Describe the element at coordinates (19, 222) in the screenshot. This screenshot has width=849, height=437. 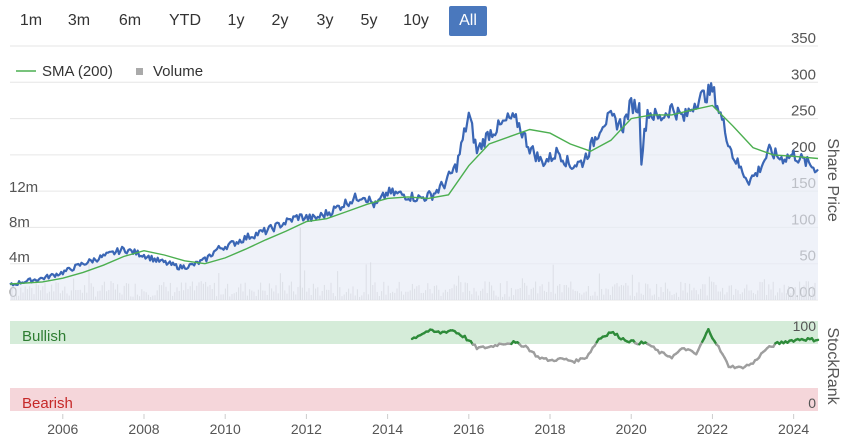
I see `volume-tick-label: 8m` at that location.